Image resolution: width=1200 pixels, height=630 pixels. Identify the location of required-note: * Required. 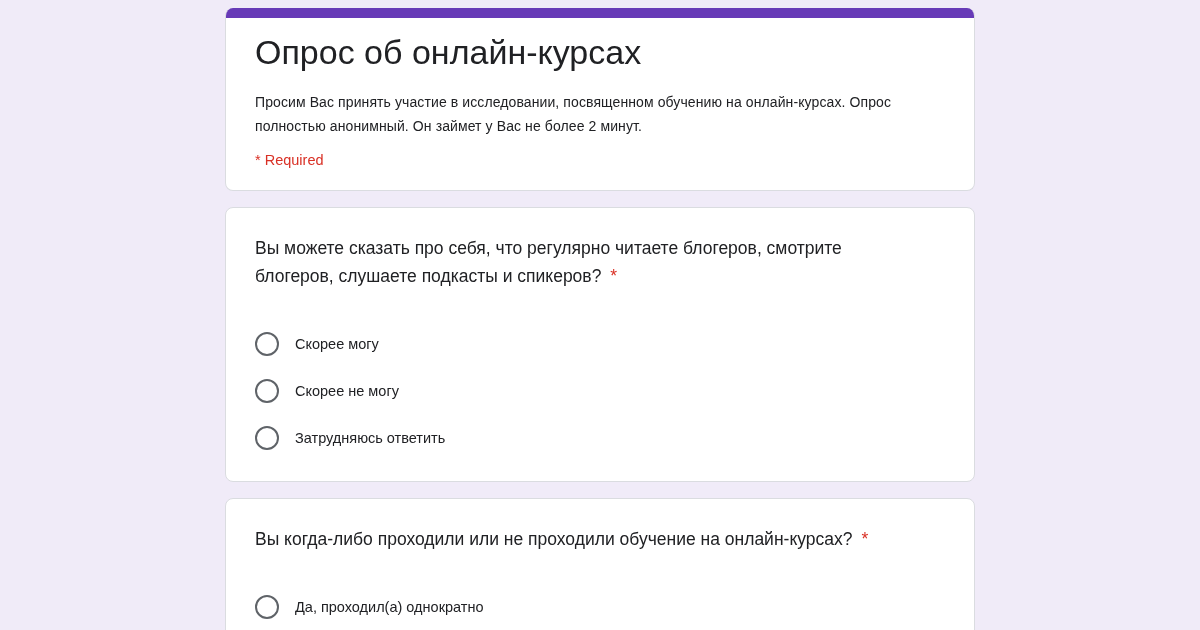
(290, 160).